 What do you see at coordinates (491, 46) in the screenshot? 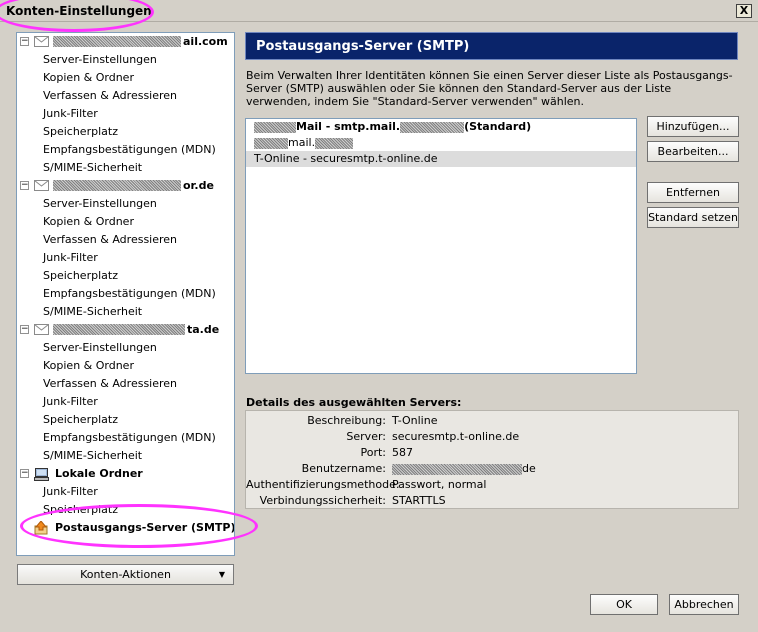
I see `panel-header: Postausgangs-Server (SMTP)` at bounding box center [491, 46].